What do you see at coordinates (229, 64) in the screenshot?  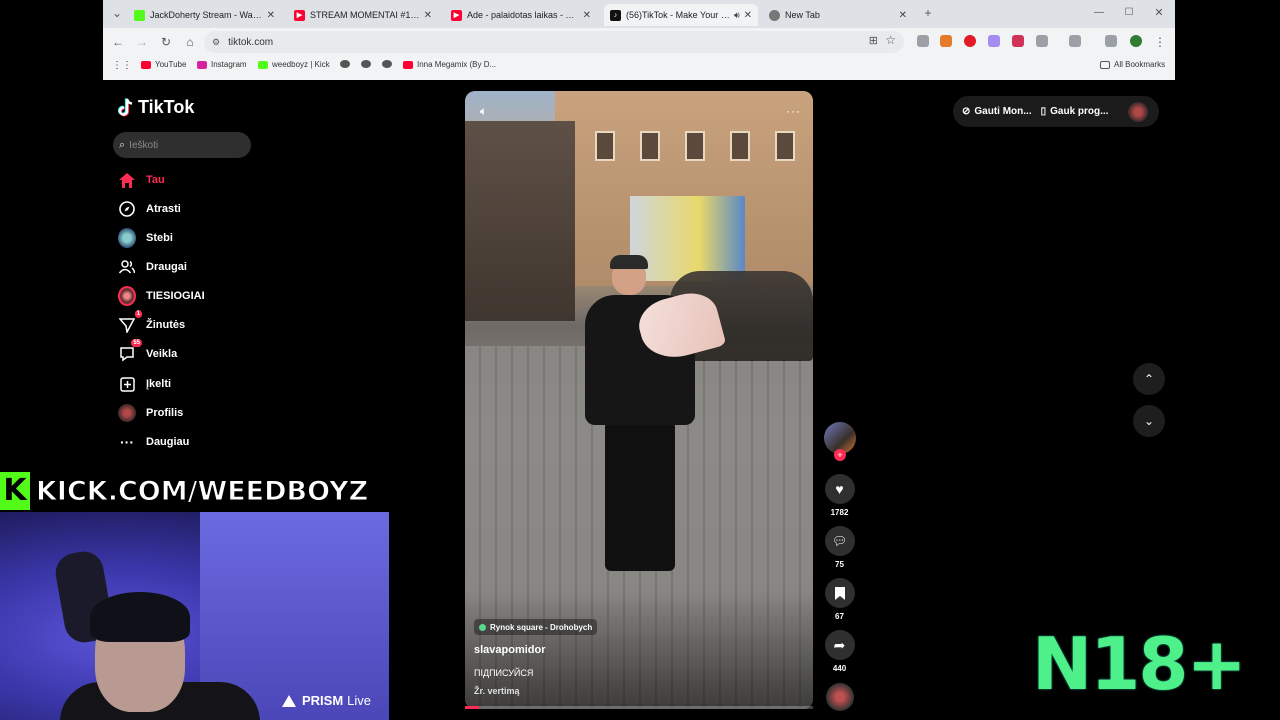 I see `bookmark-label: Instagram` at bounding box center [229, 64].